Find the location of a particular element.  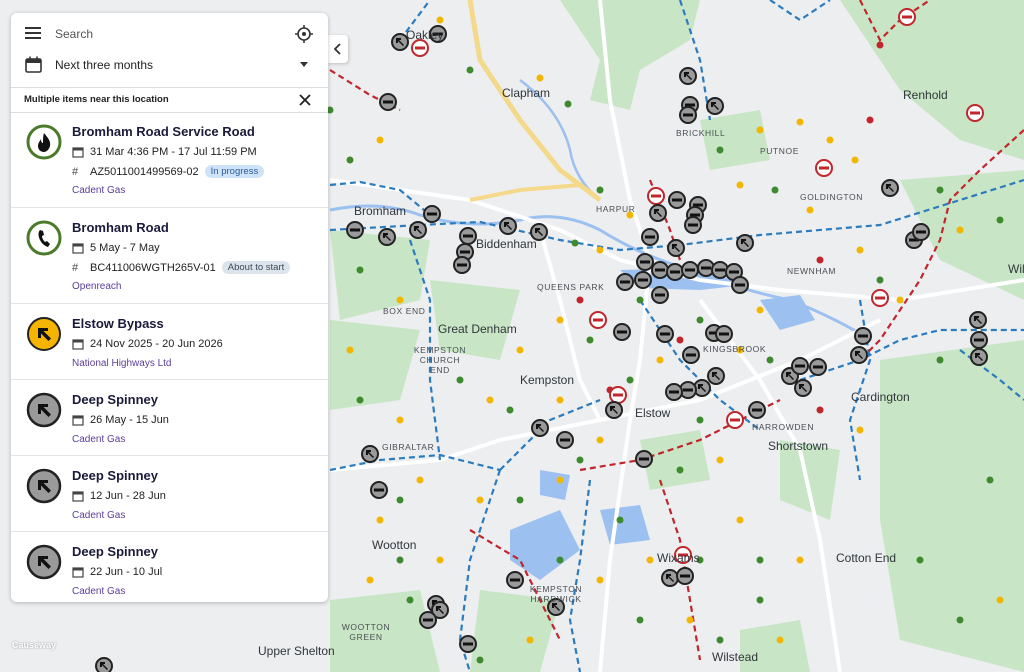

list-item: Deep Spinney 22 Jun - 10 Jul Cadent Gas is located at coordinates (169, 567).